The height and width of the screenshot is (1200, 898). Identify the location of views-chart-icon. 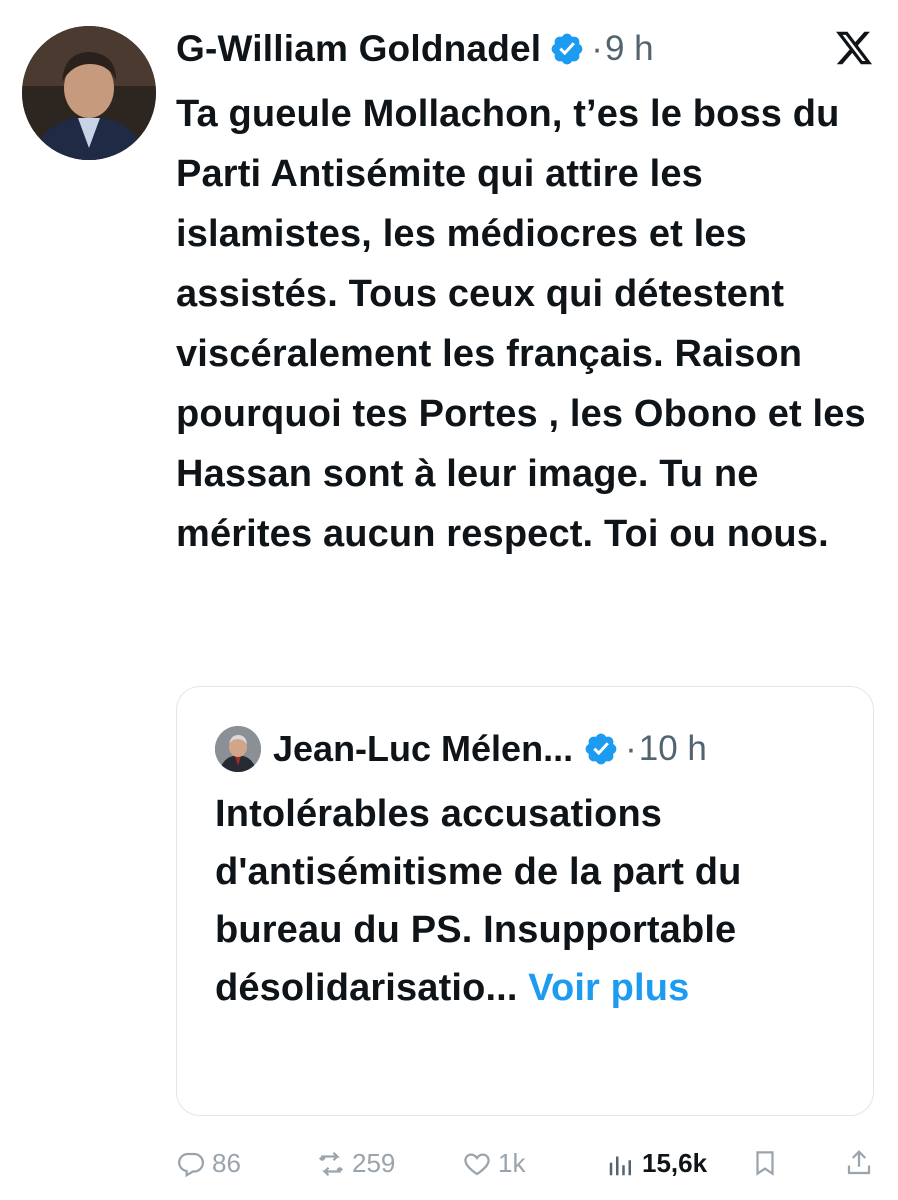
(620, 1165).